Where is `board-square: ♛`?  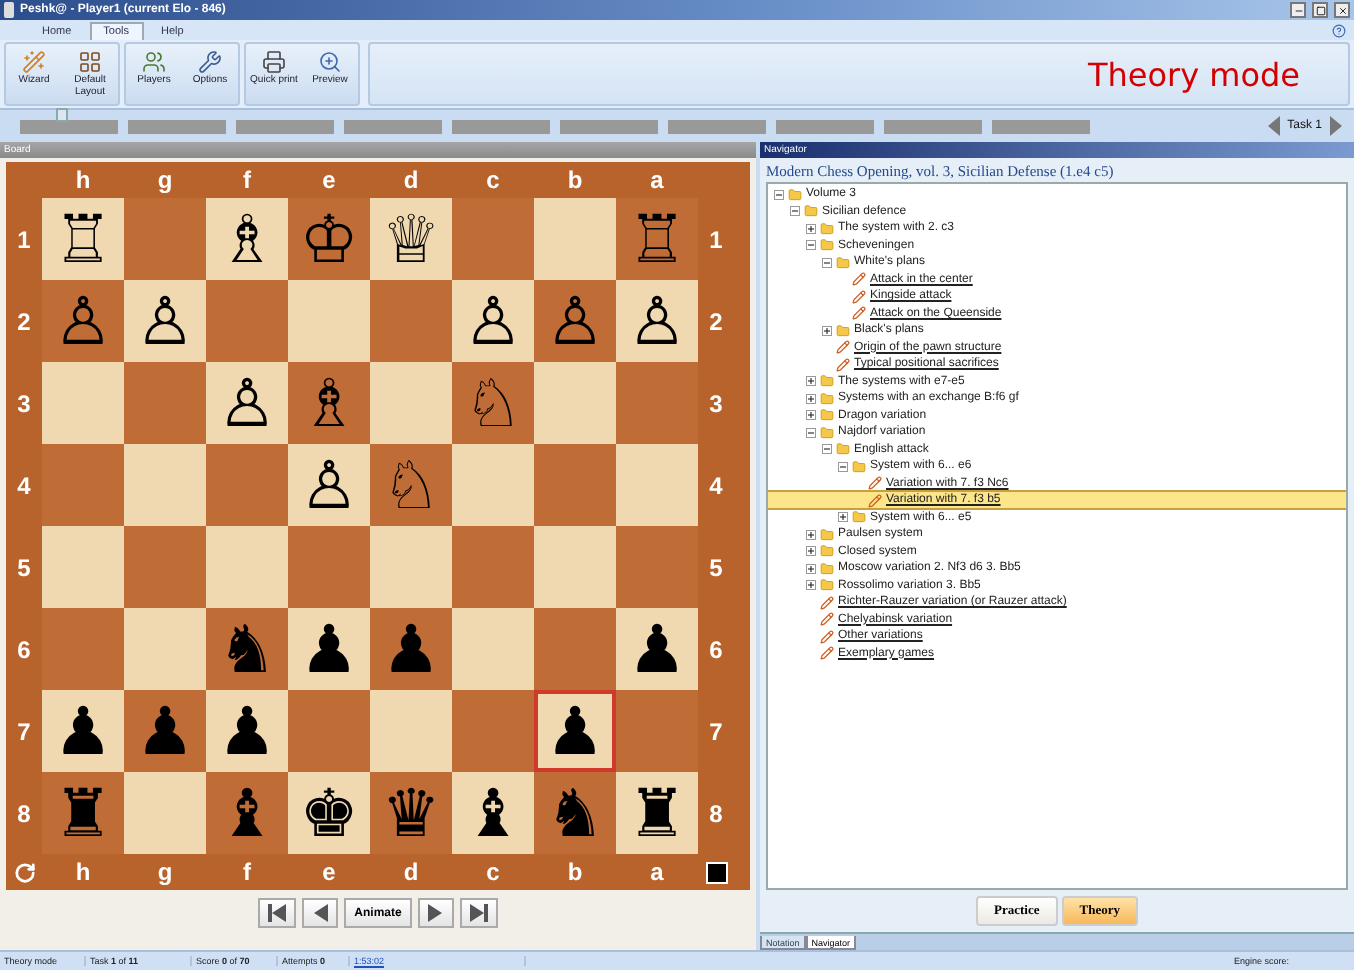
board-square: ♛ is located at coordinates (411, 813).